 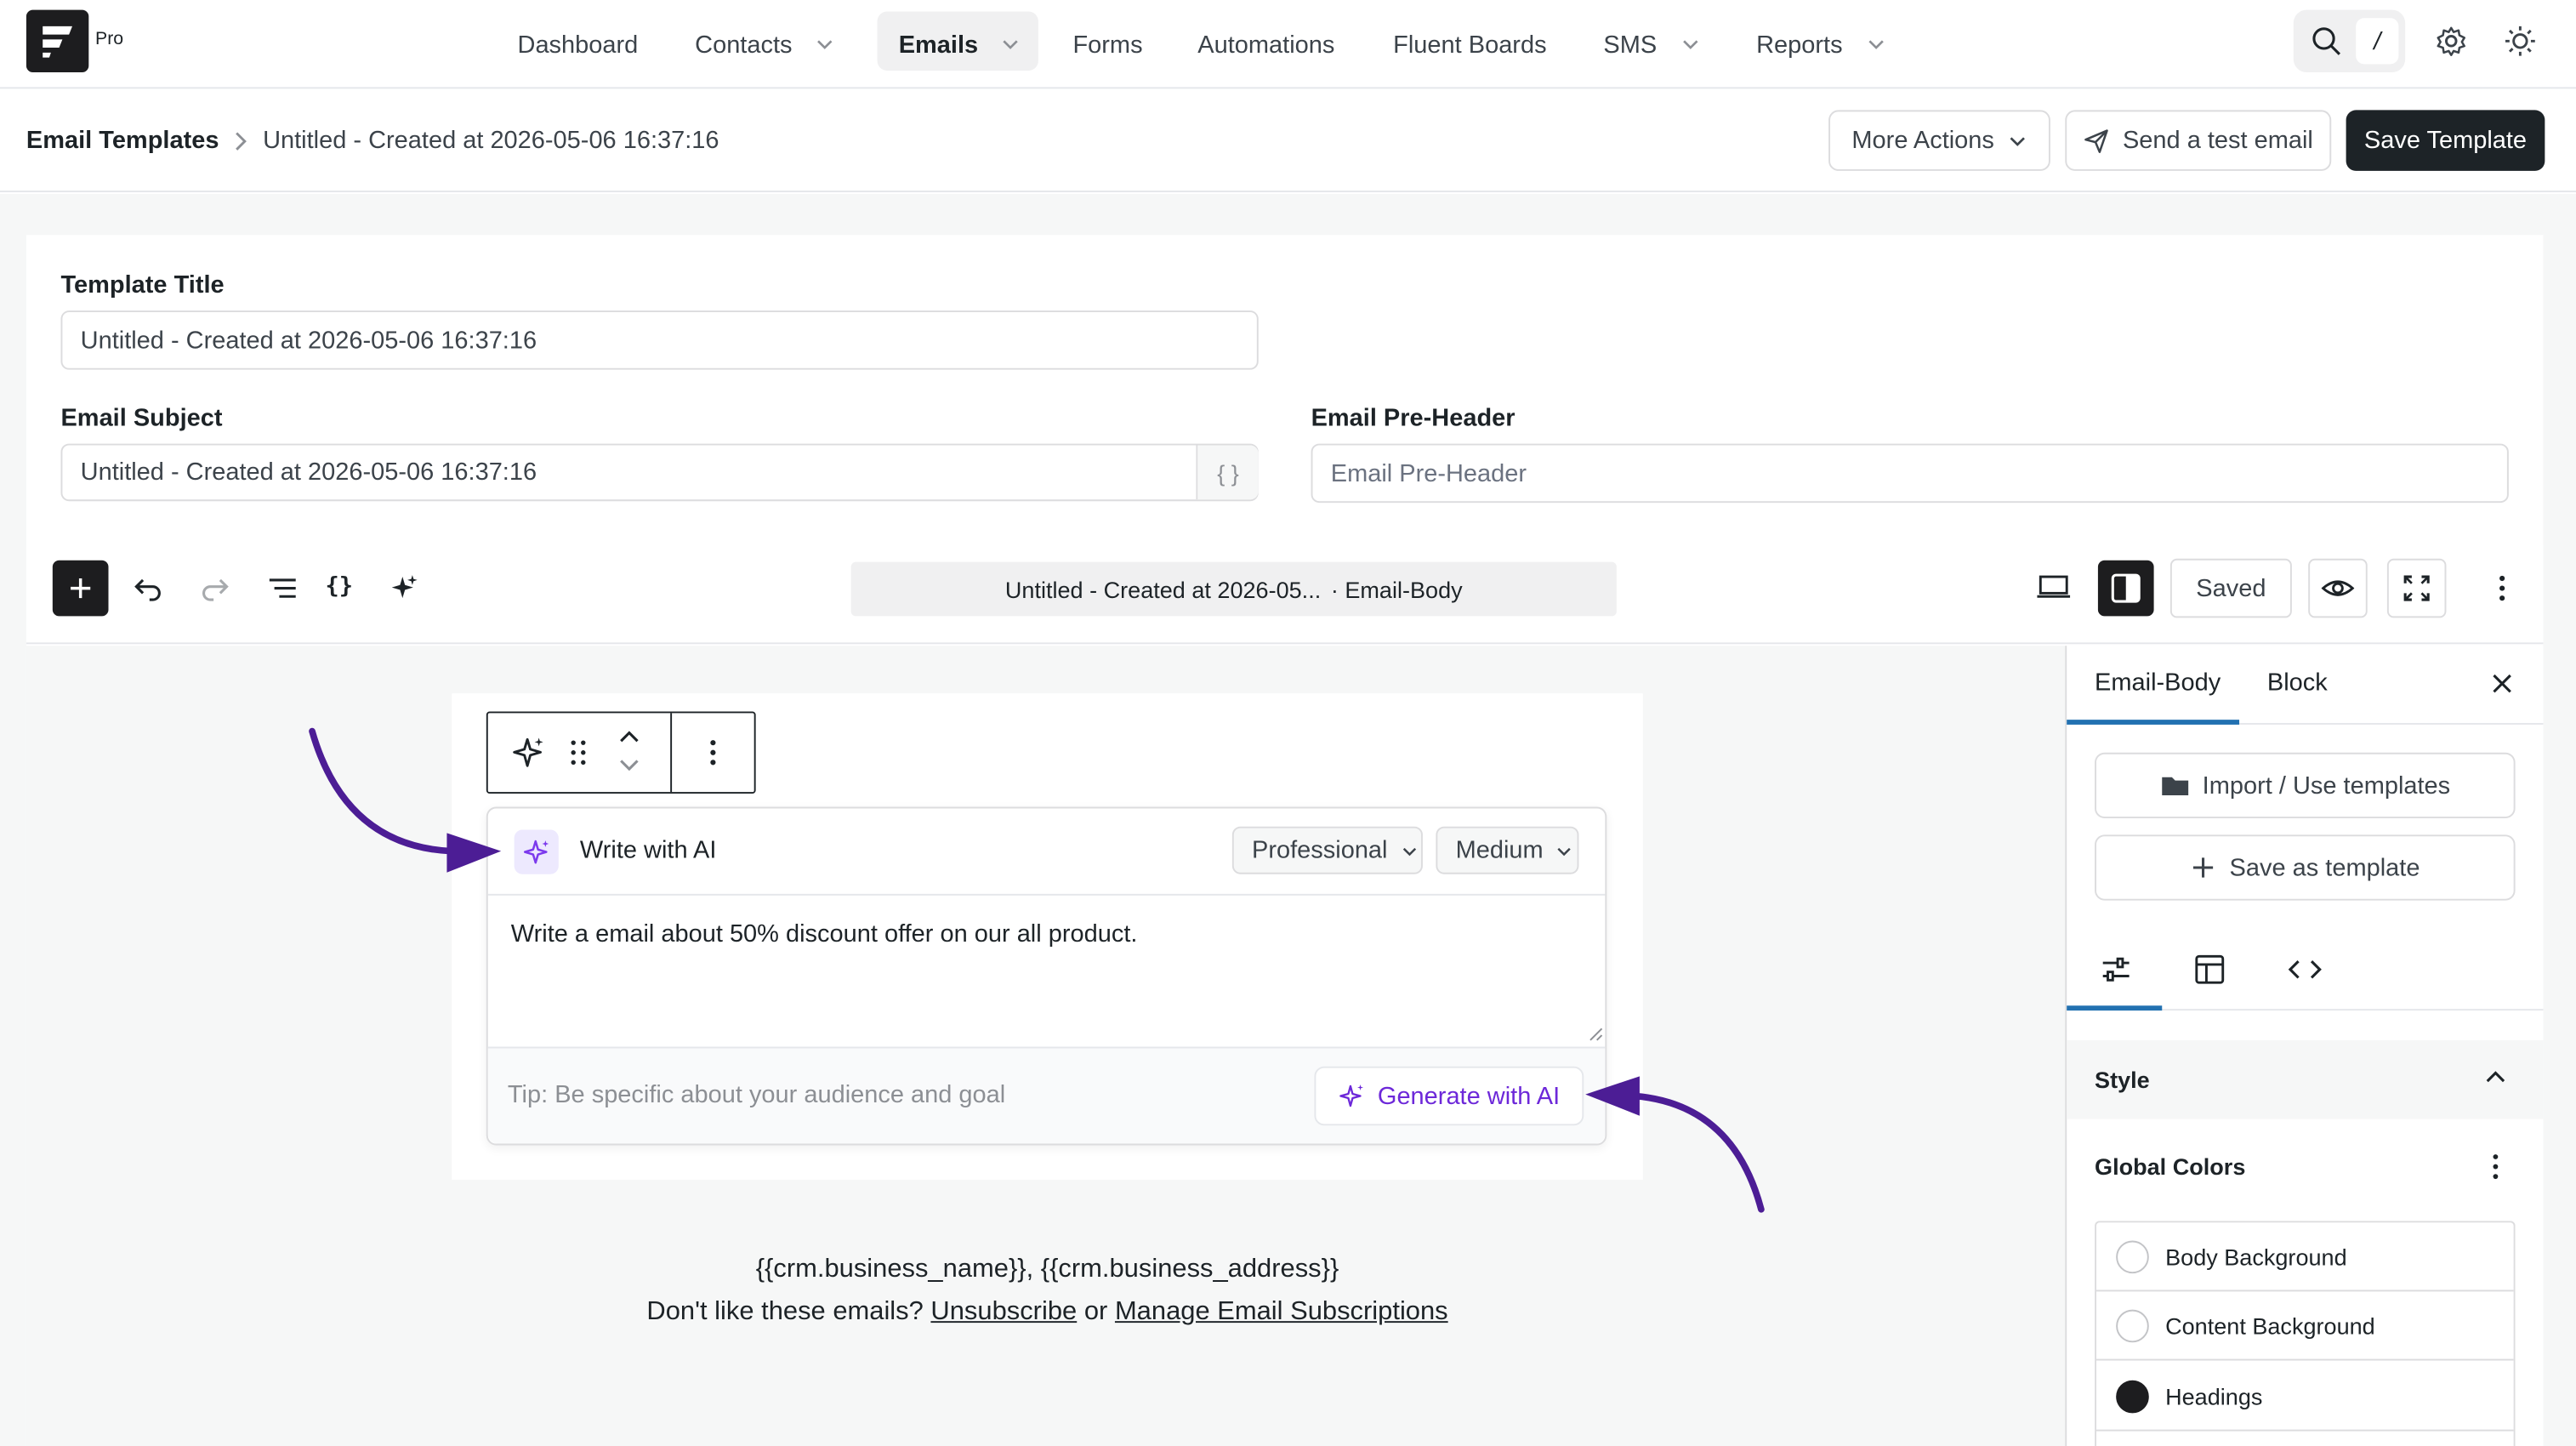 What do you see at coordinates (629, 736) in the screenshot?
I see `move-up-icon` at bounding box center [629, 736].